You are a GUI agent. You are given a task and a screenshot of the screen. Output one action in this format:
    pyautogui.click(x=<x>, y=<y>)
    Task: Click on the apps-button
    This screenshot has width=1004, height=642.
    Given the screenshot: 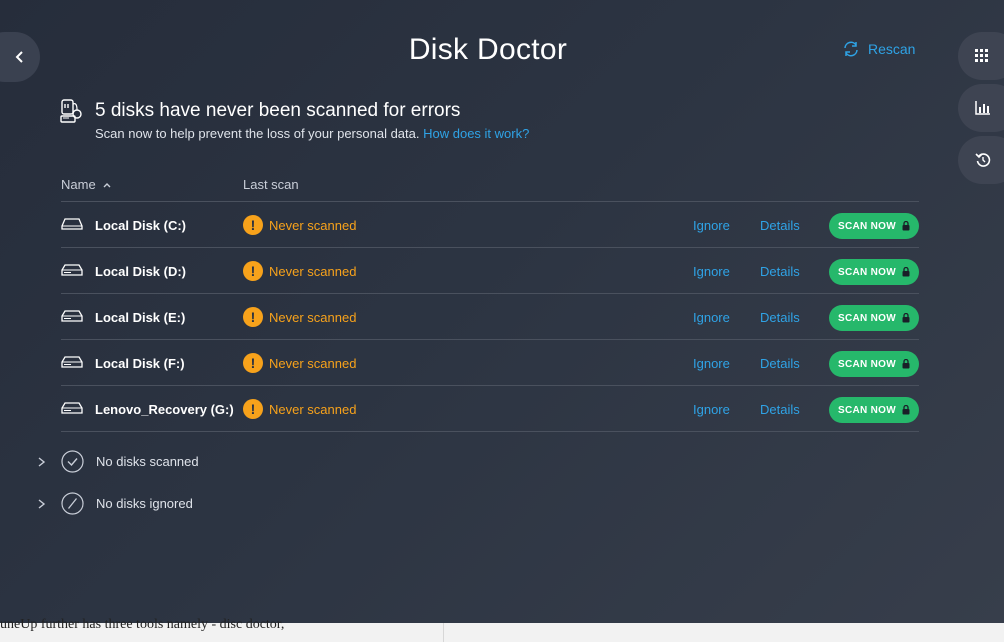 What is the action you would take?
    pyautogui.click(x=981, y=56)
    